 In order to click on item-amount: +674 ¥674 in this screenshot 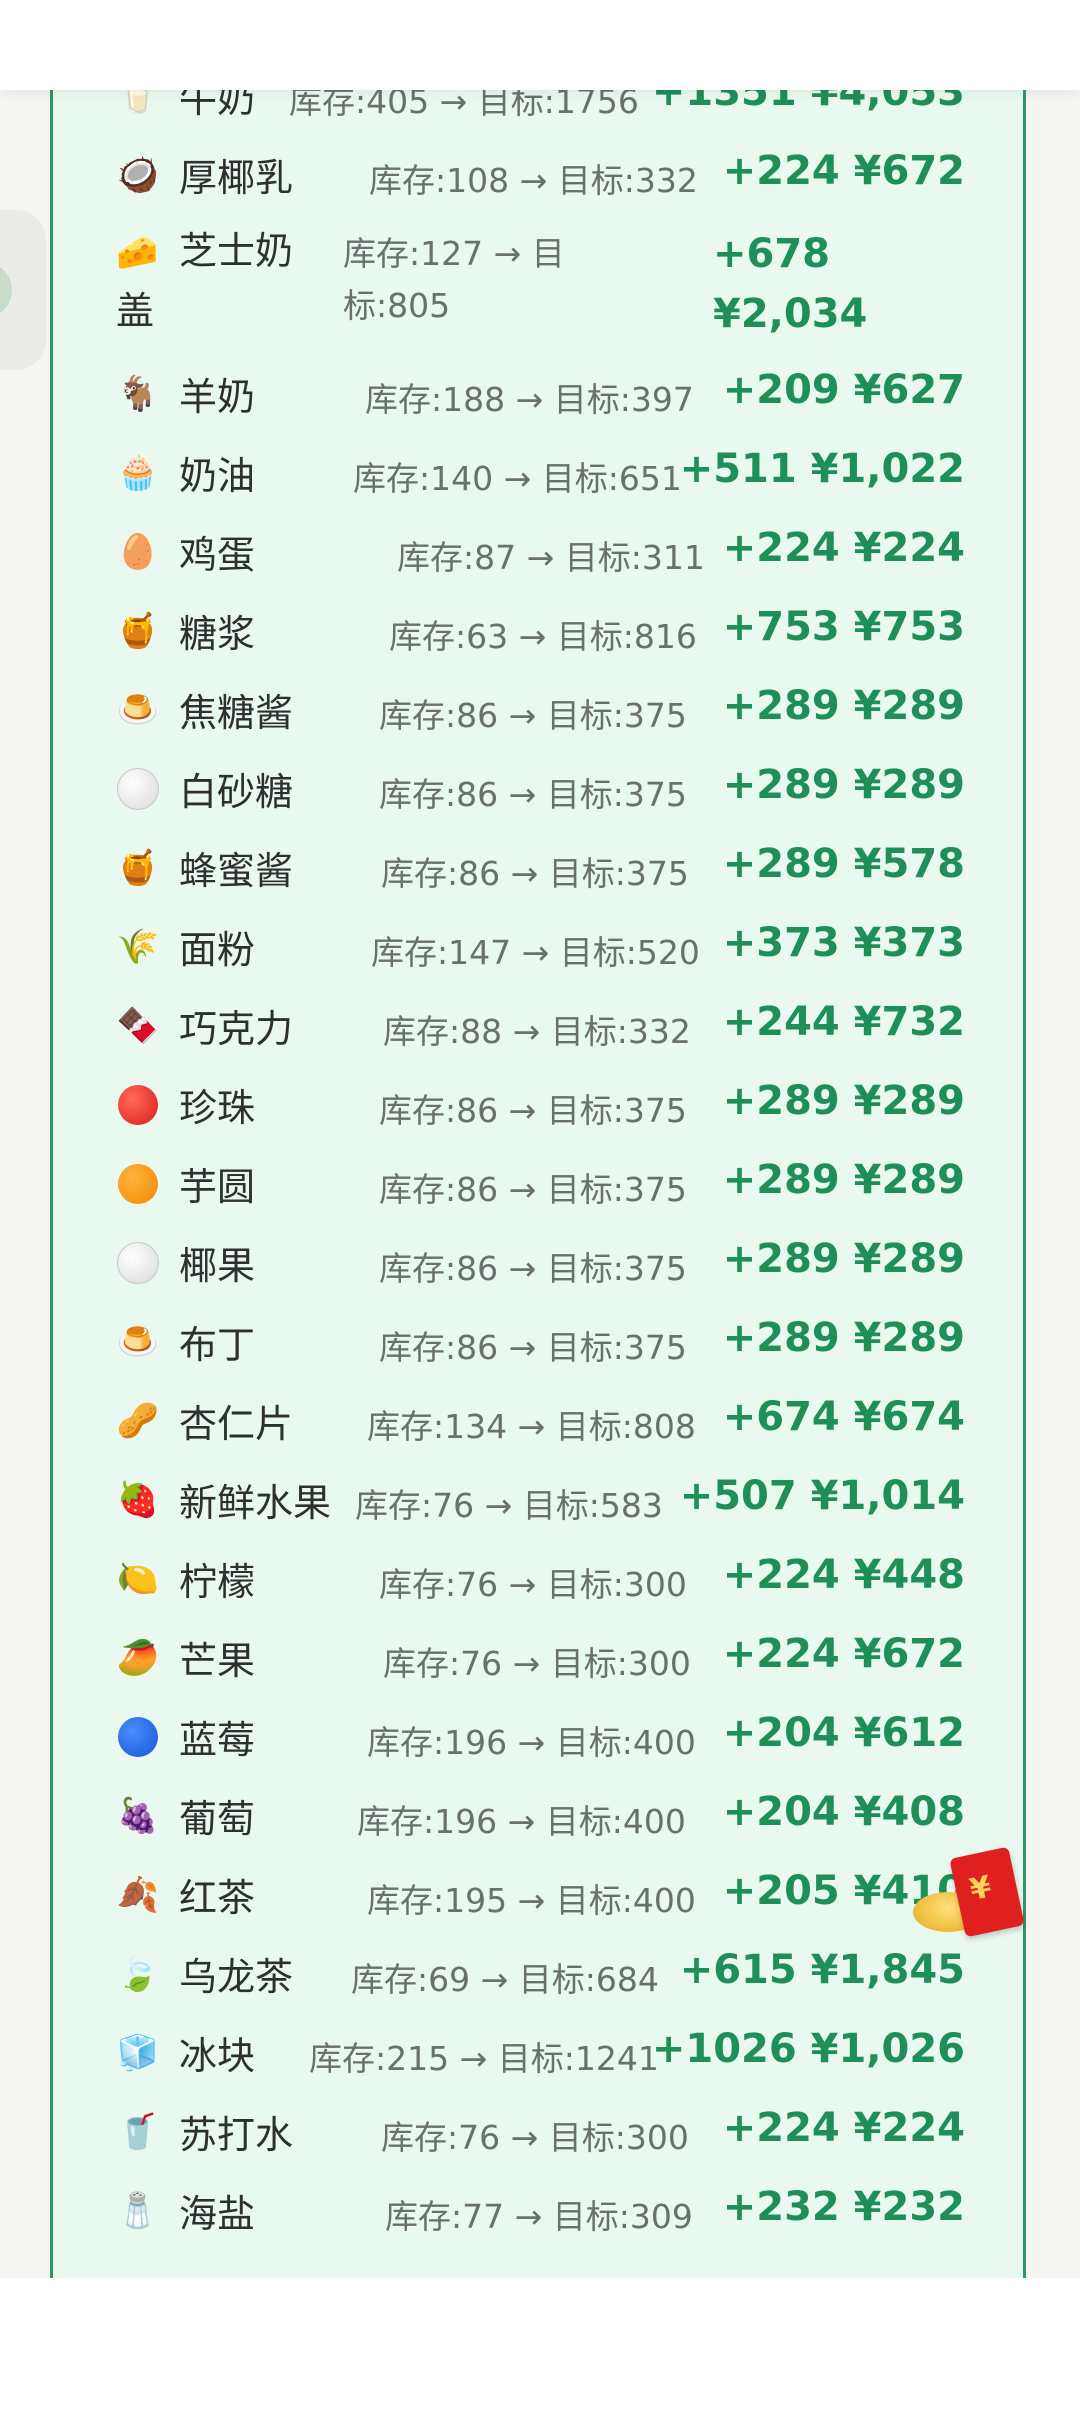, I will do `click(843, 1417)`.